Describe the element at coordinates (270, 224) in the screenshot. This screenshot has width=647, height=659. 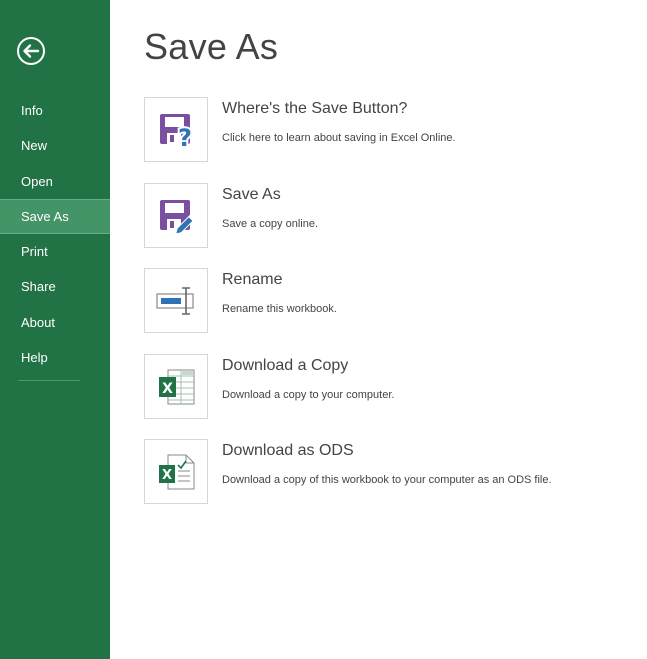
I see `option-description: Save a copy online.` at that location.